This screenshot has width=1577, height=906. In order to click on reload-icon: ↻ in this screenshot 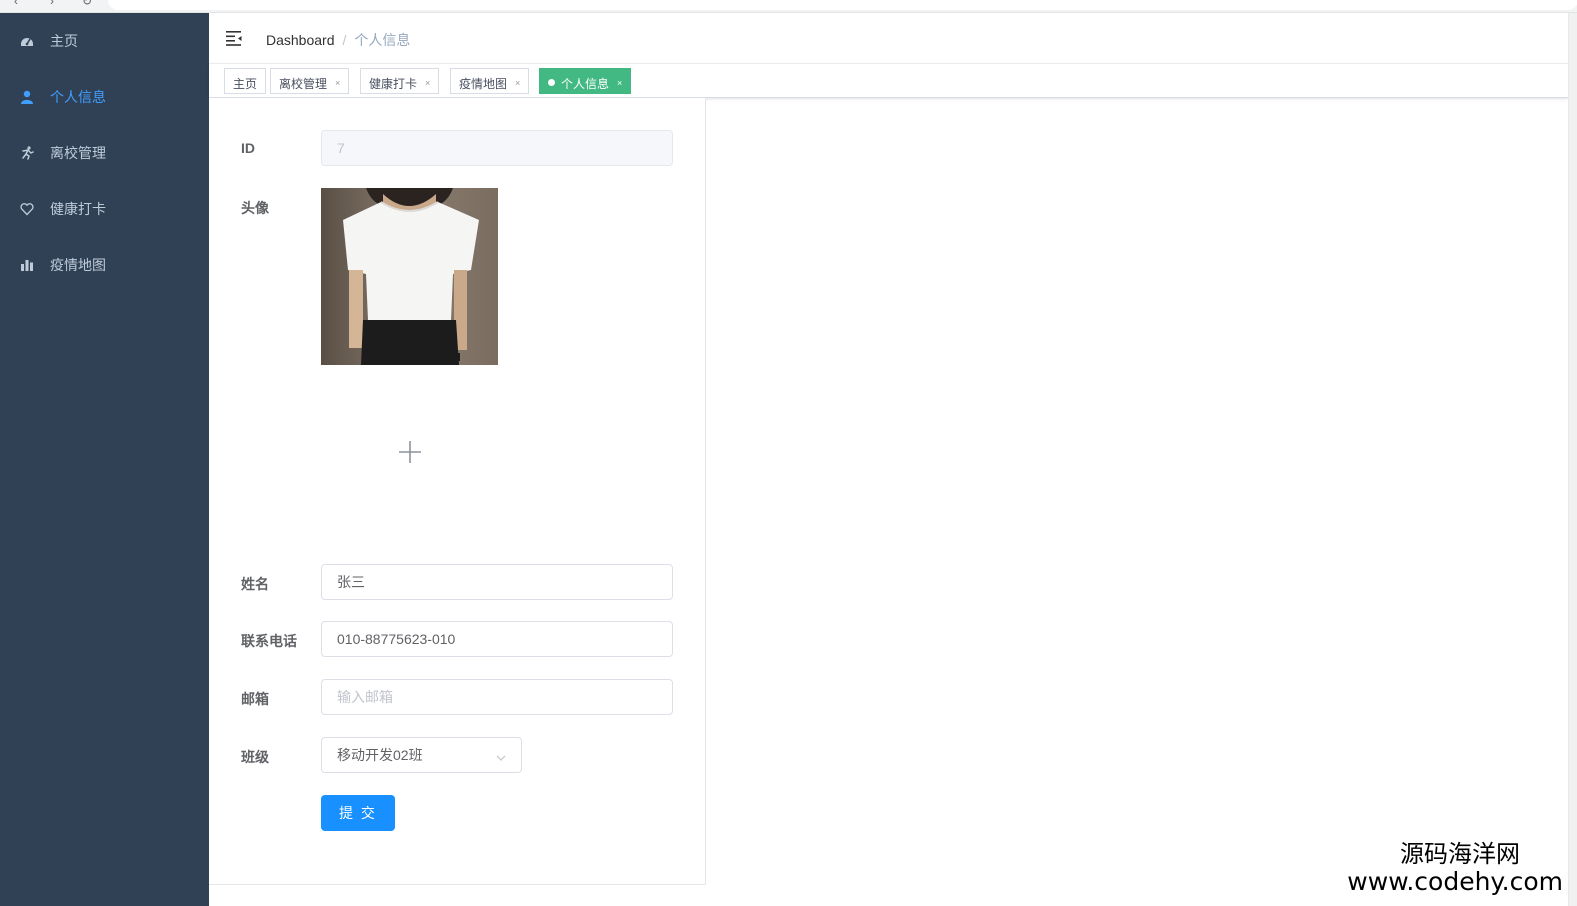, I will do `click(87, 4)`.